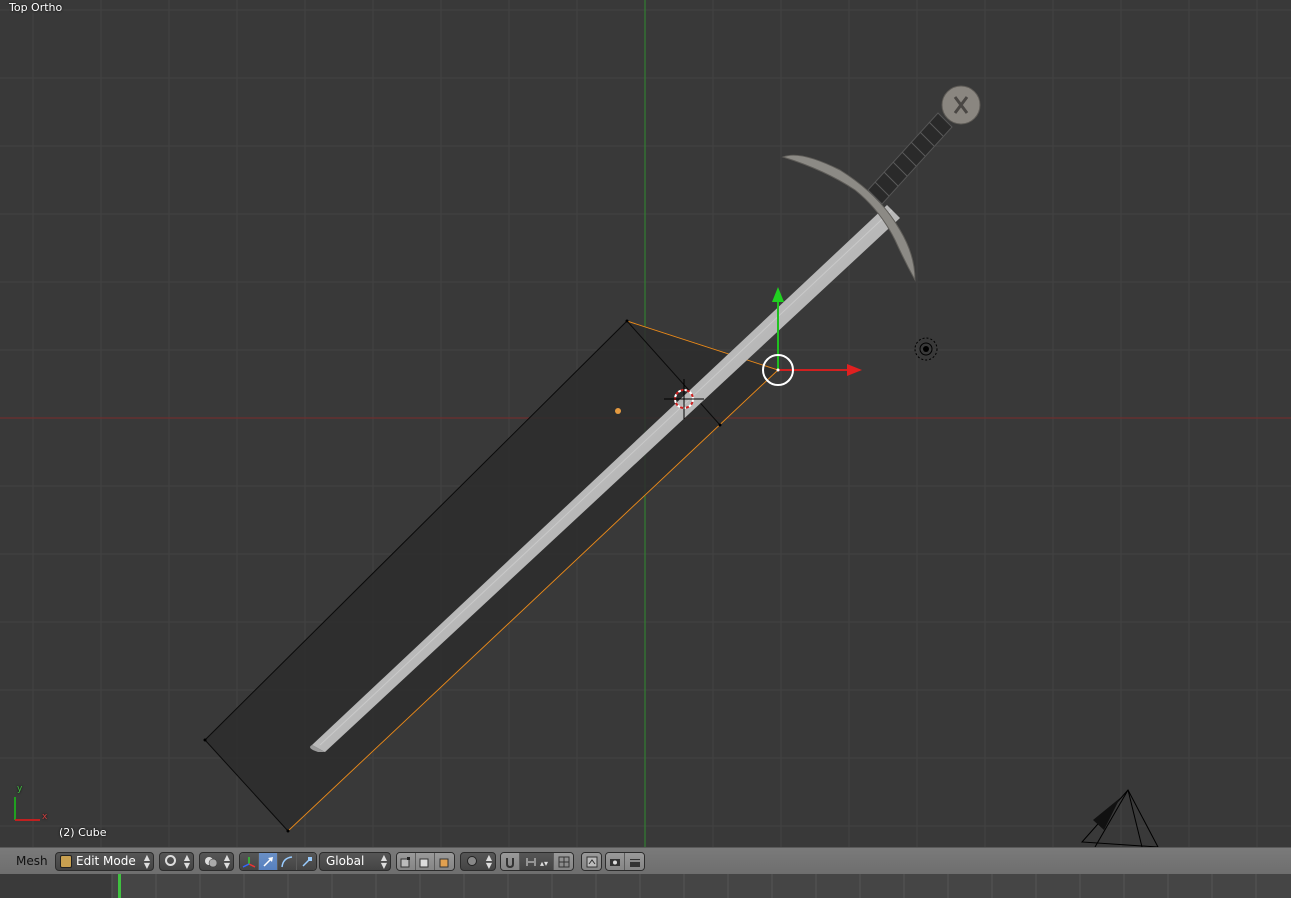 The width and height of the screenshot is (1291, 898). Describe the element at coordinates (66, 861) in the screenshot. I see `edit-mode-icon` at that location.